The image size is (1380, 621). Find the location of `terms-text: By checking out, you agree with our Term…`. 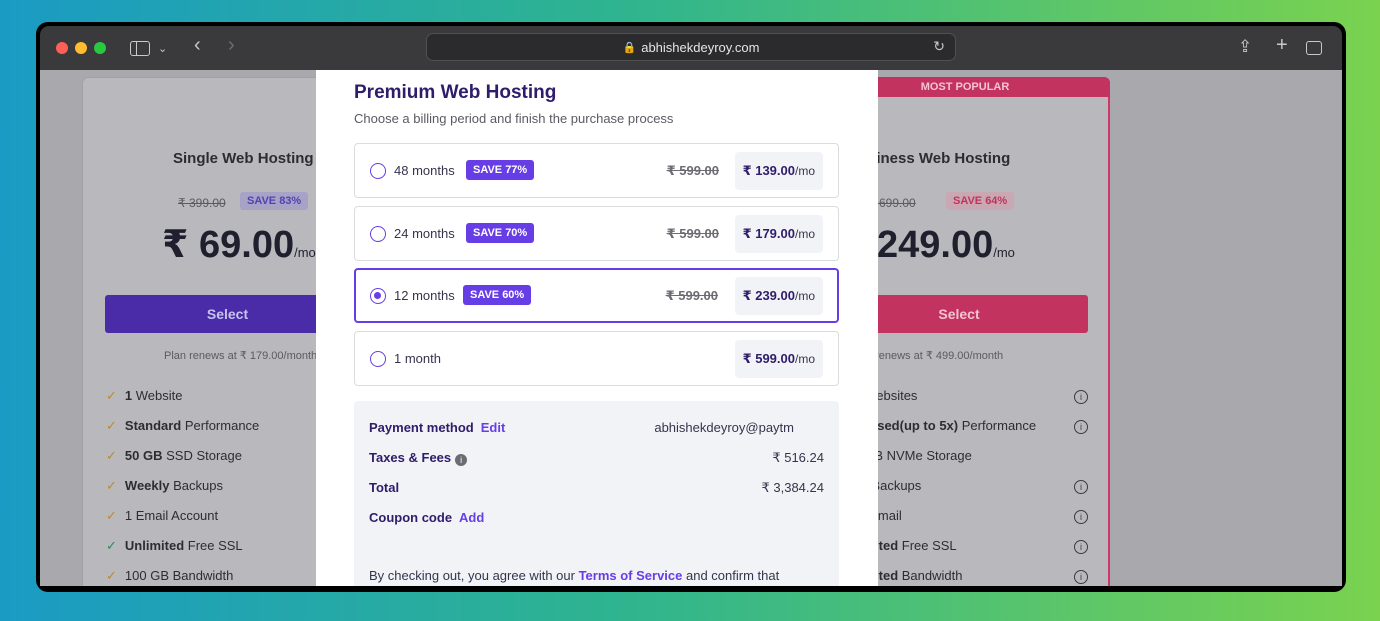

terms-text: By checking out, you agree with our Term… is located at coordinates (574, 575).